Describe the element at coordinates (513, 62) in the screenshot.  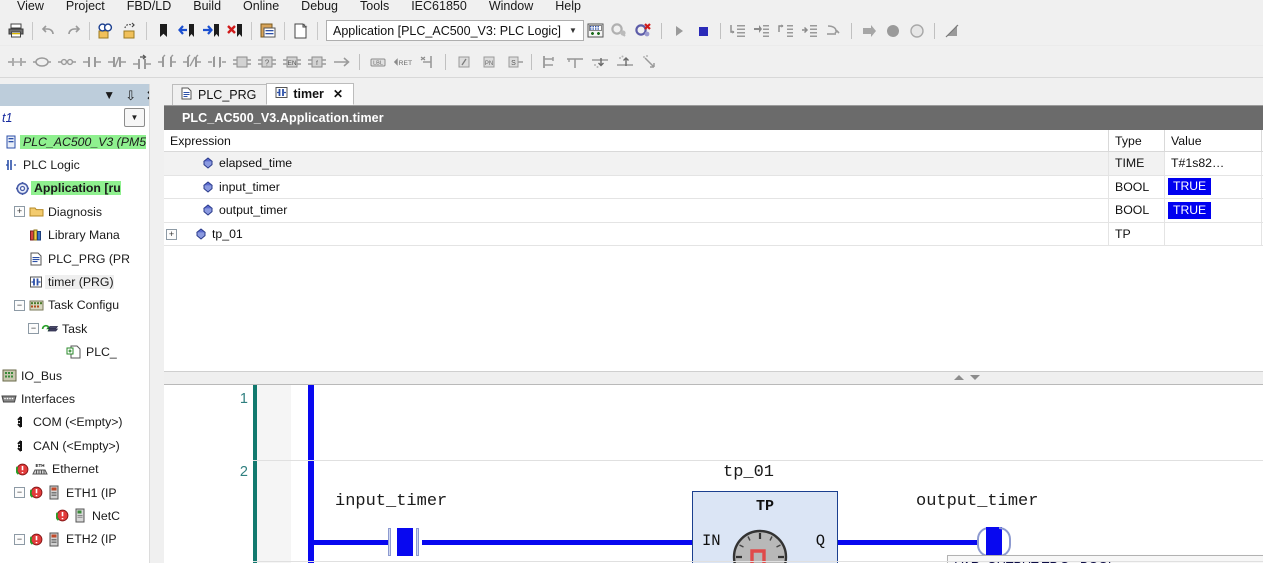
I see `set-output-icon: S` at that location.